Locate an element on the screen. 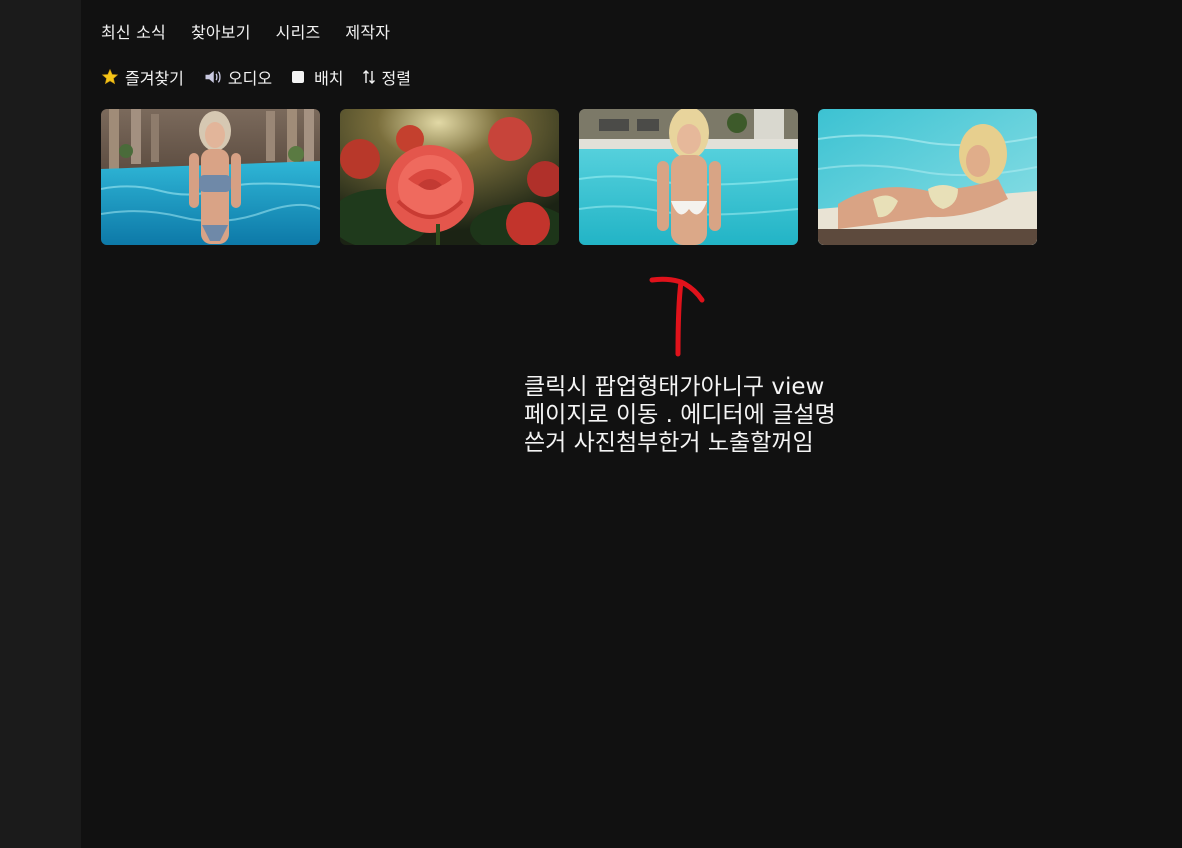 The height and width of the screenshot is (848, 1182). batch-button: 배치 is located at coordinates (318, 77).